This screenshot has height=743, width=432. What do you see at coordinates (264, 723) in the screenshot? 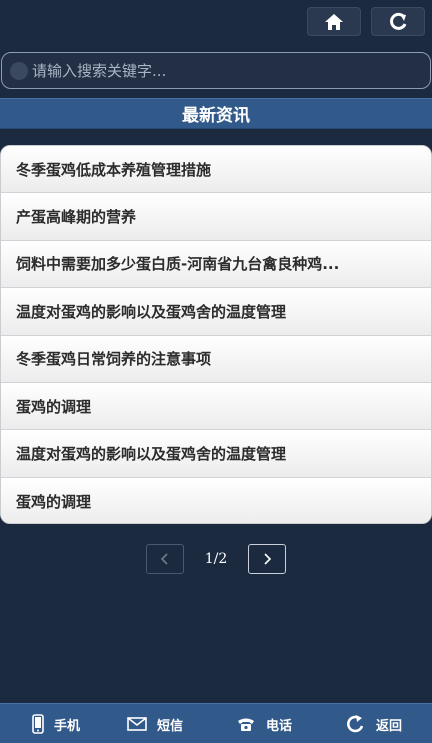
I see `bottom-nav-call: 电话` at bounding box center [264, 723].